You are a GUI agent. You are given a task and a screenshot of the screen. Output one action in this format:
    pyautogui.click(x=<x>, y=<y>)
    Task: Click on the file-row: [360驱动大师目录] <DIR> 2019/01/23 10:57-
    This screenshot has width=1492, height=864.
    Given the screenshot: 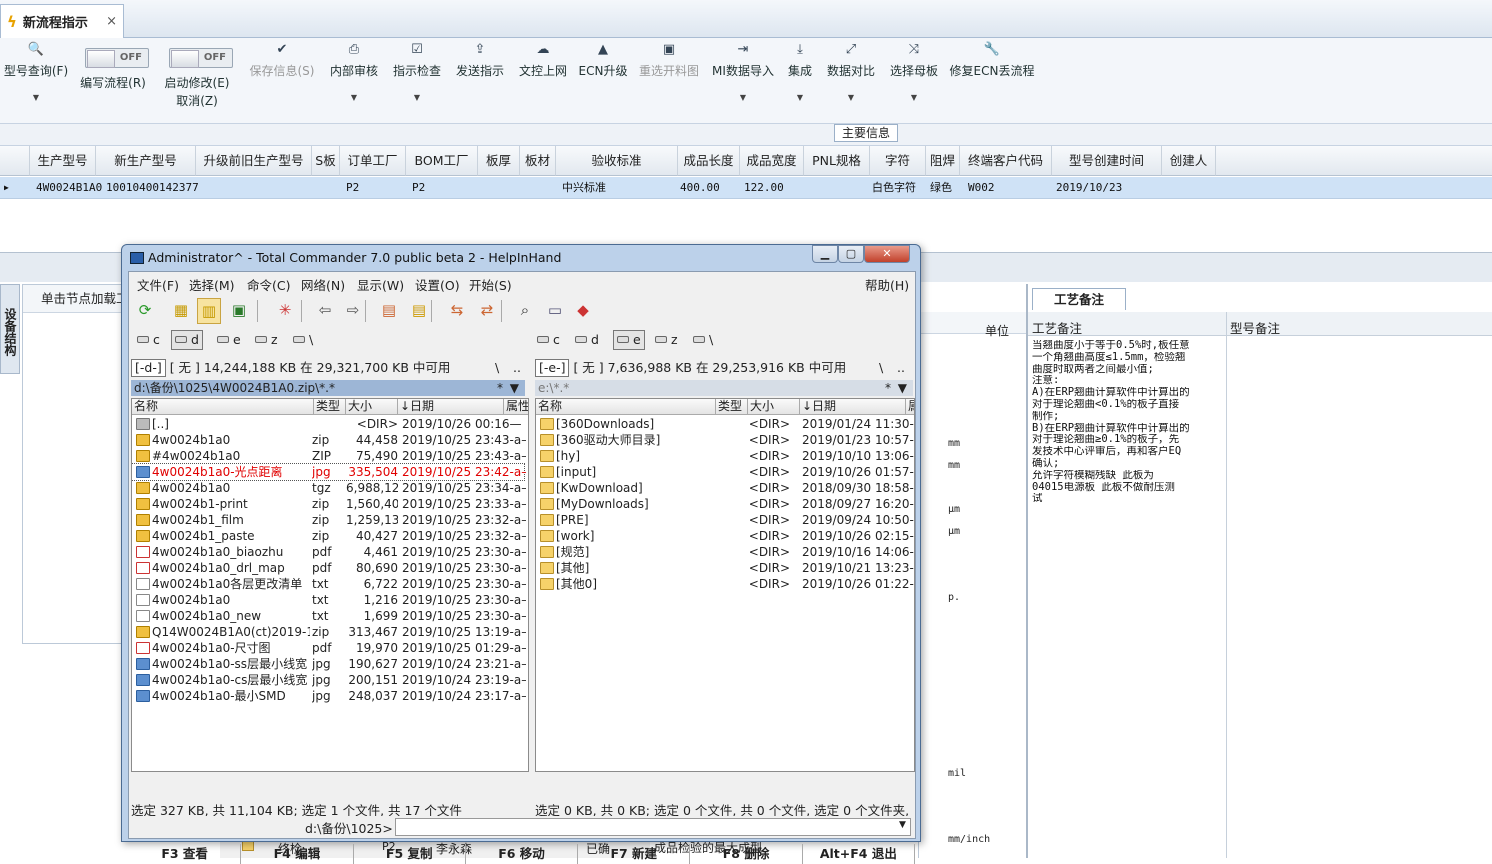 What is the action you would take?
    pyautogui.click(x=725, y=440)
    